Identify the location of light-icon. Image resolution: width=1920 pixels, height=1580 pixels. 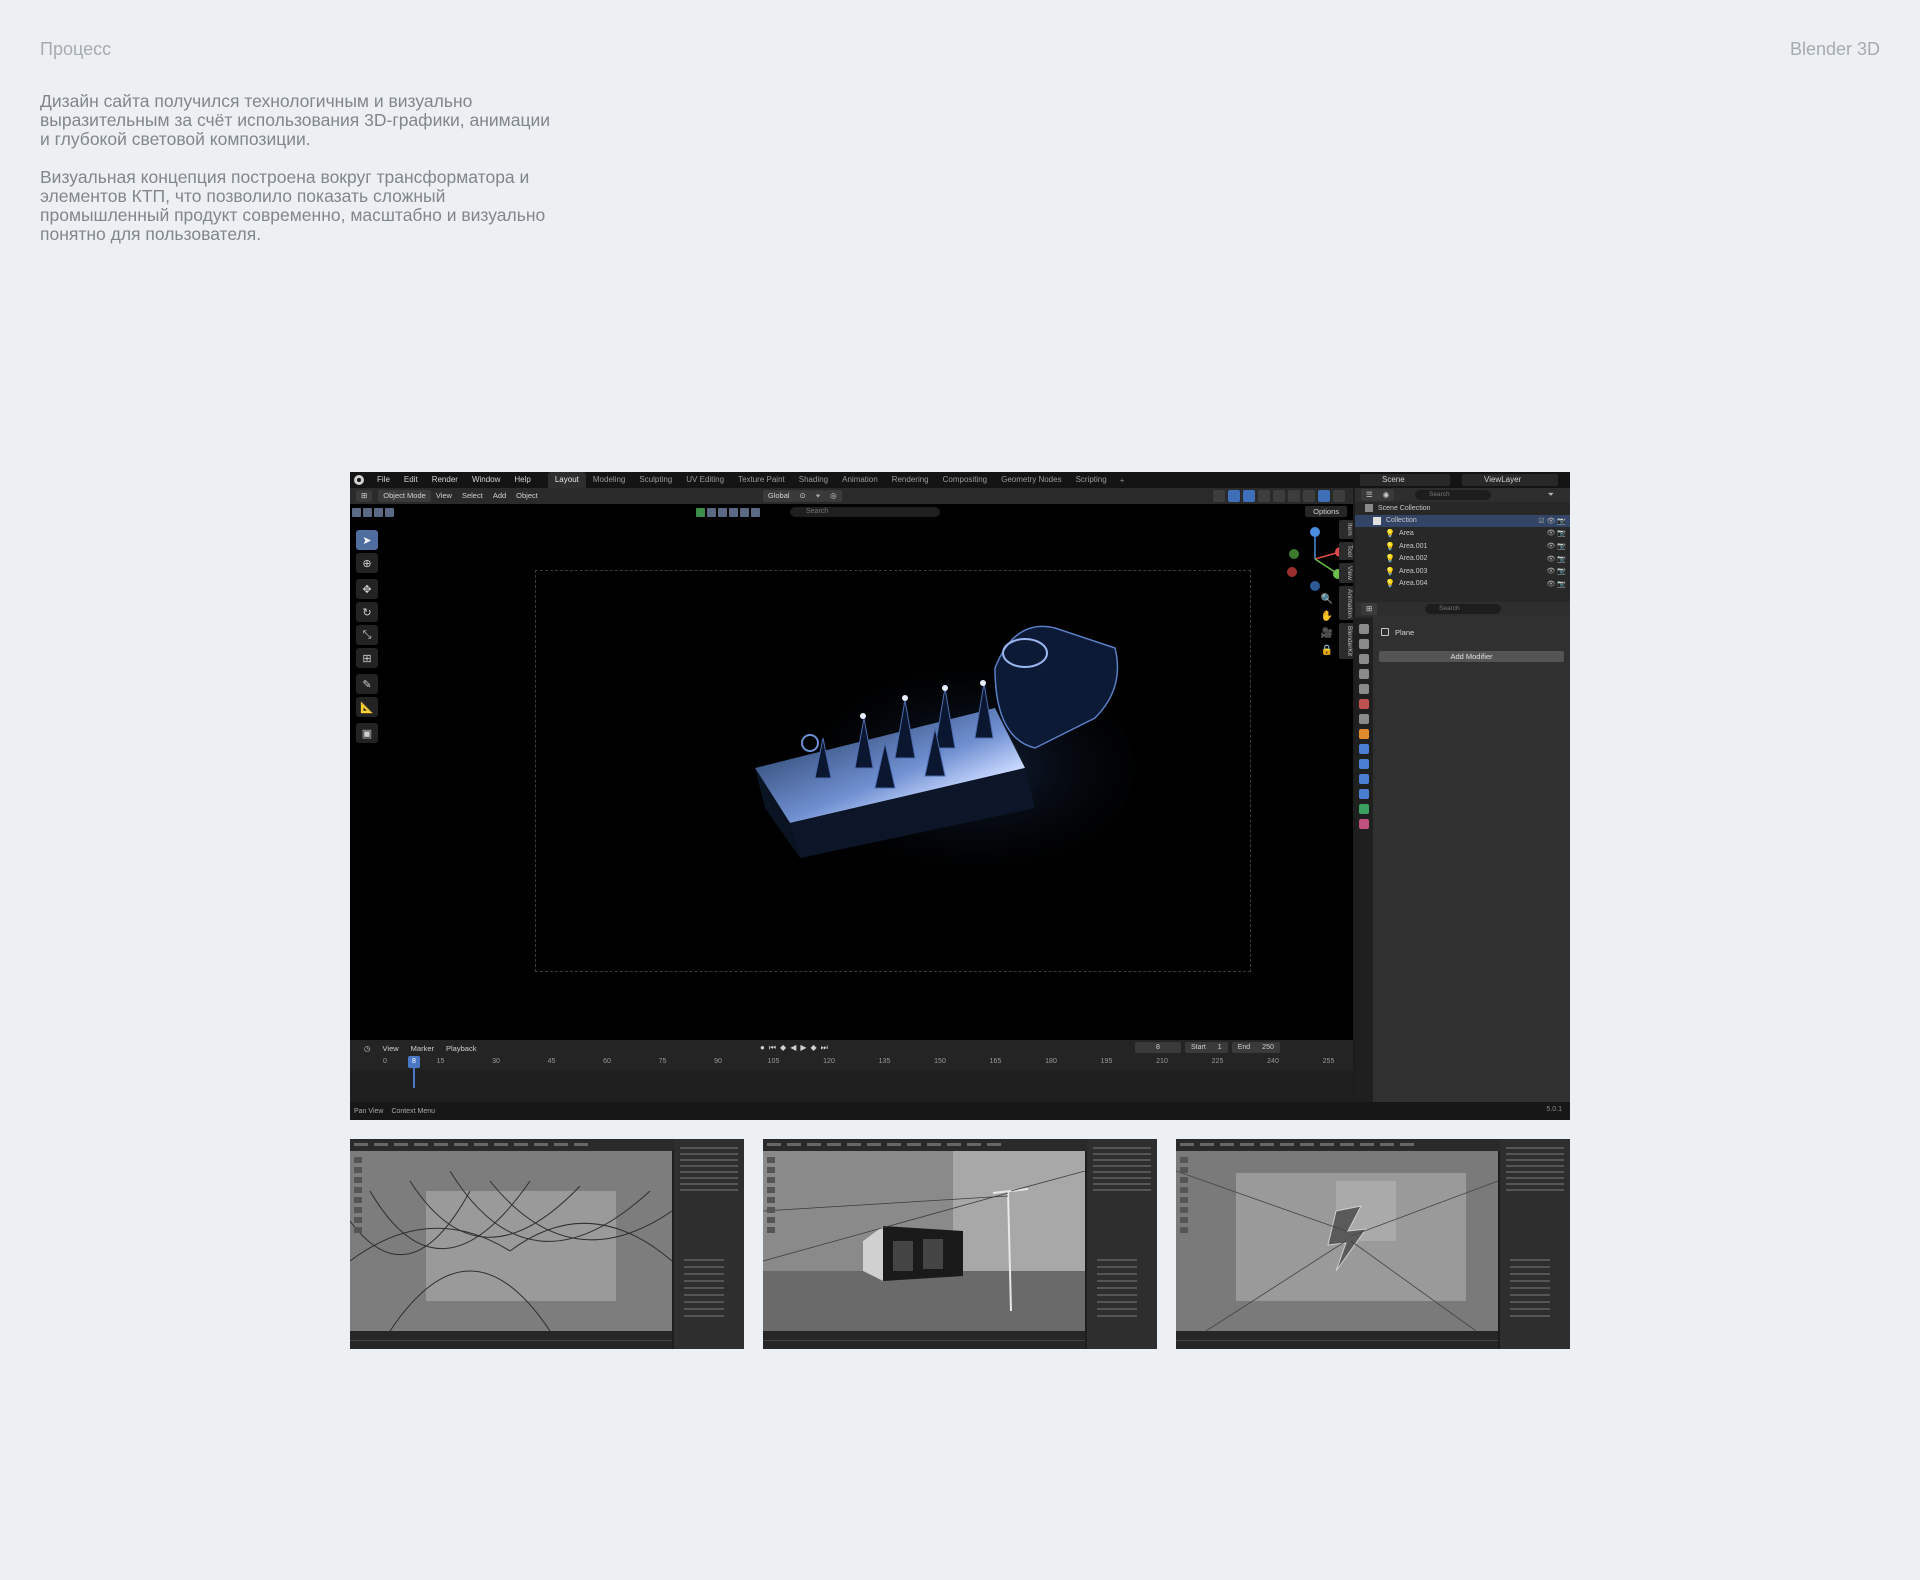
(755, 512).